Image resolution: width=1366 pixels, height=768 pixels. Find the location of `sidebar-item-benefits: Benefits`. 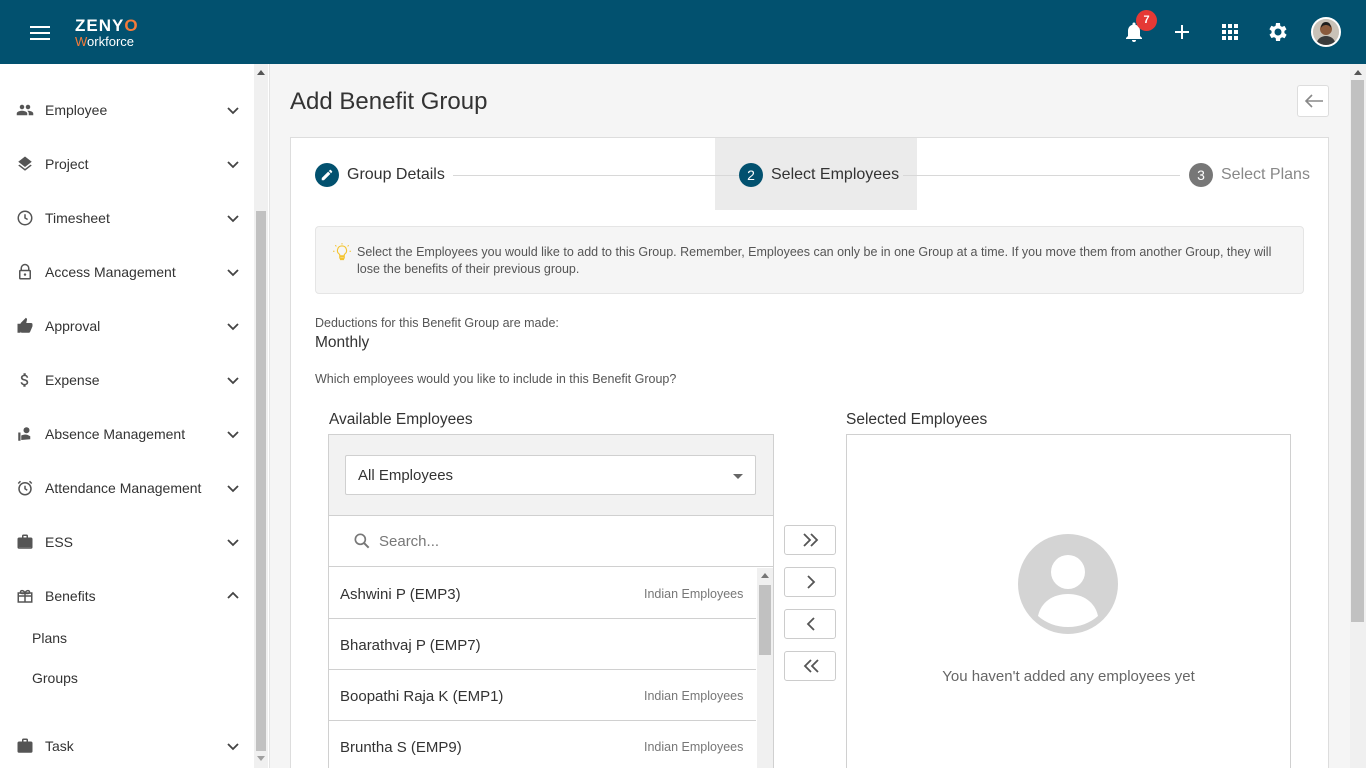

sidebar-item-benefits: Benefits is located at coordinates (126, 596).